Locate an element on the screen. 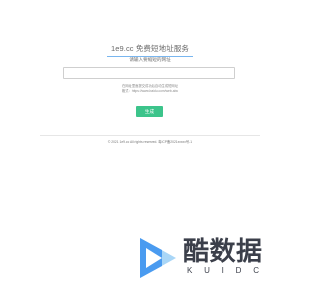 This screenshot has width=320, height=300. footer-divider is located at coordinates (150, 135).